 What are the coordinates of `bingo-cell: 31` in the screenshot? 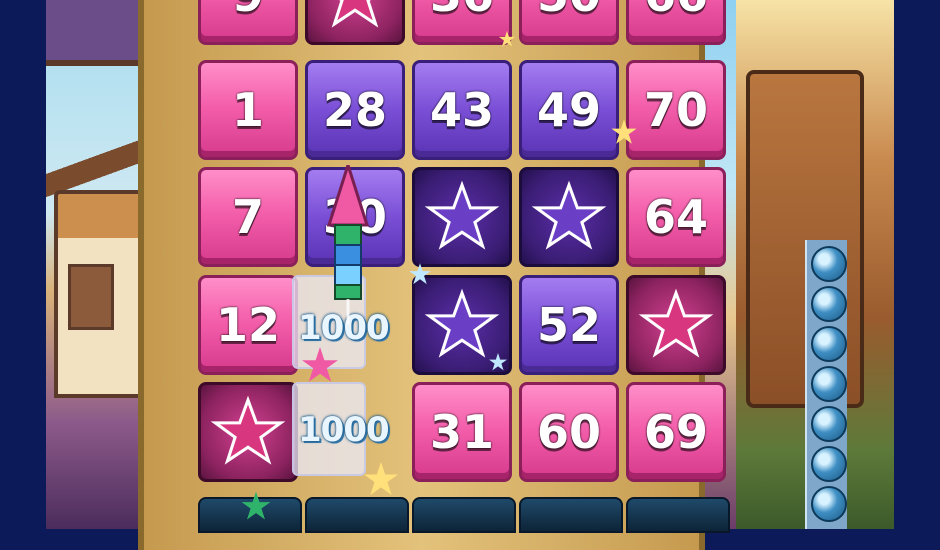 It's located at (462, 432).